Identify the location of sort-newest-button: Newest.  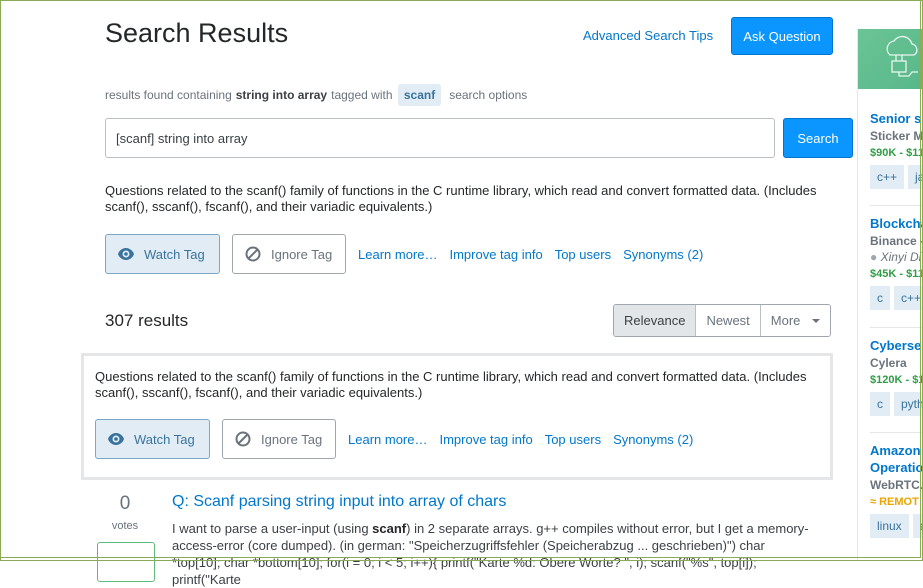
(727, 320).